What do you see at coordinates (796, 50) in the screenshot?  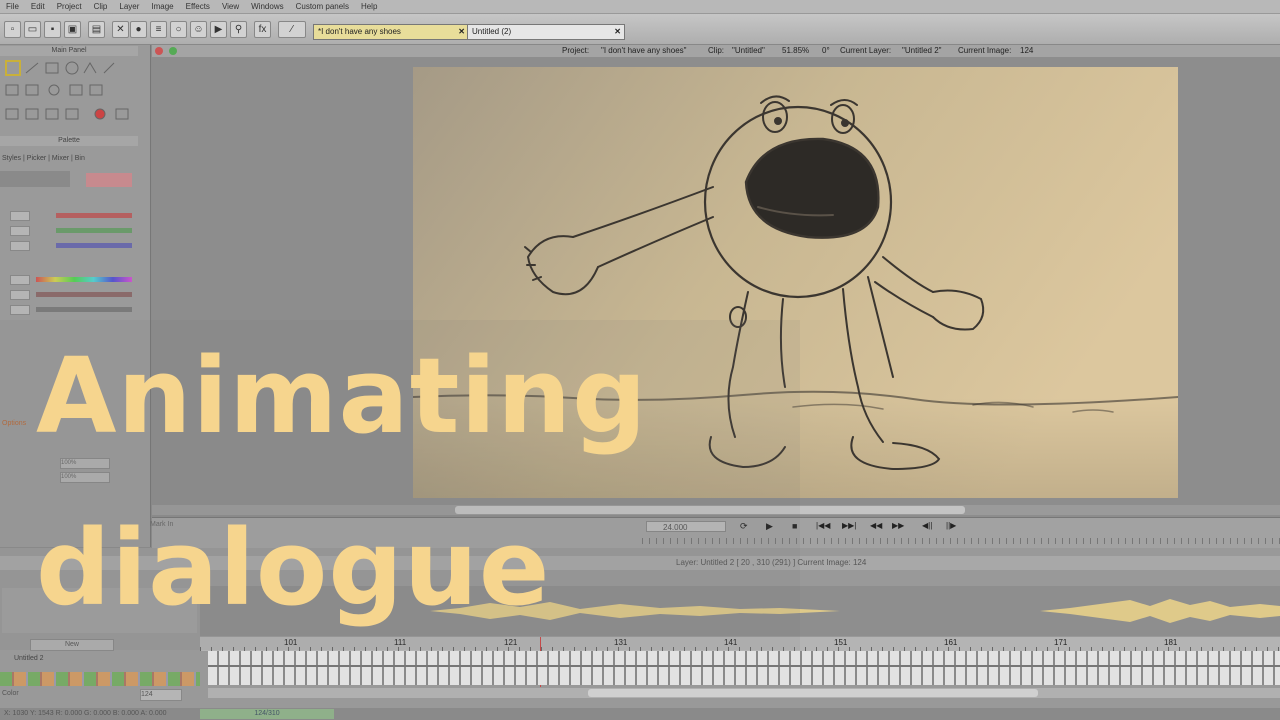 I see `zoom-value: 51.85%` at bounding box center [796, 50].